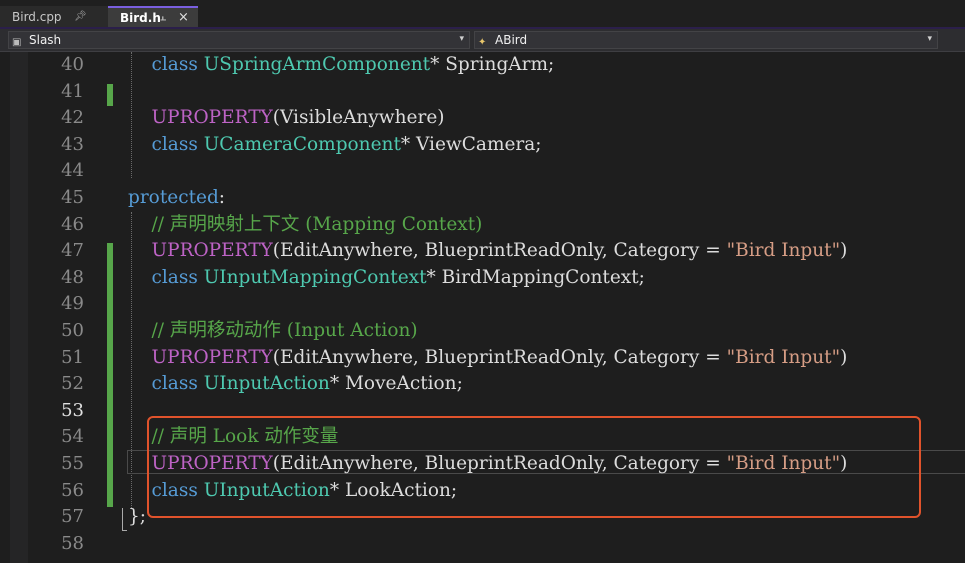  I want to click on line-number: 51, so click(72, 357).